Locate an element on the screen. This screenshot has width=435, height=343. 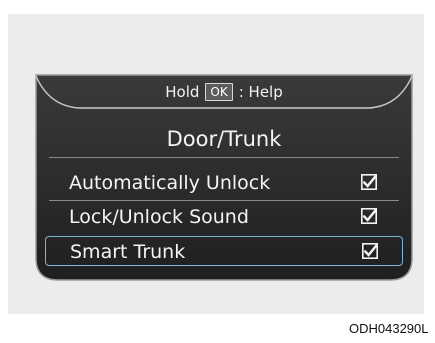
menu-item-label: Smart Trunk is located at coordinates (128, 252).